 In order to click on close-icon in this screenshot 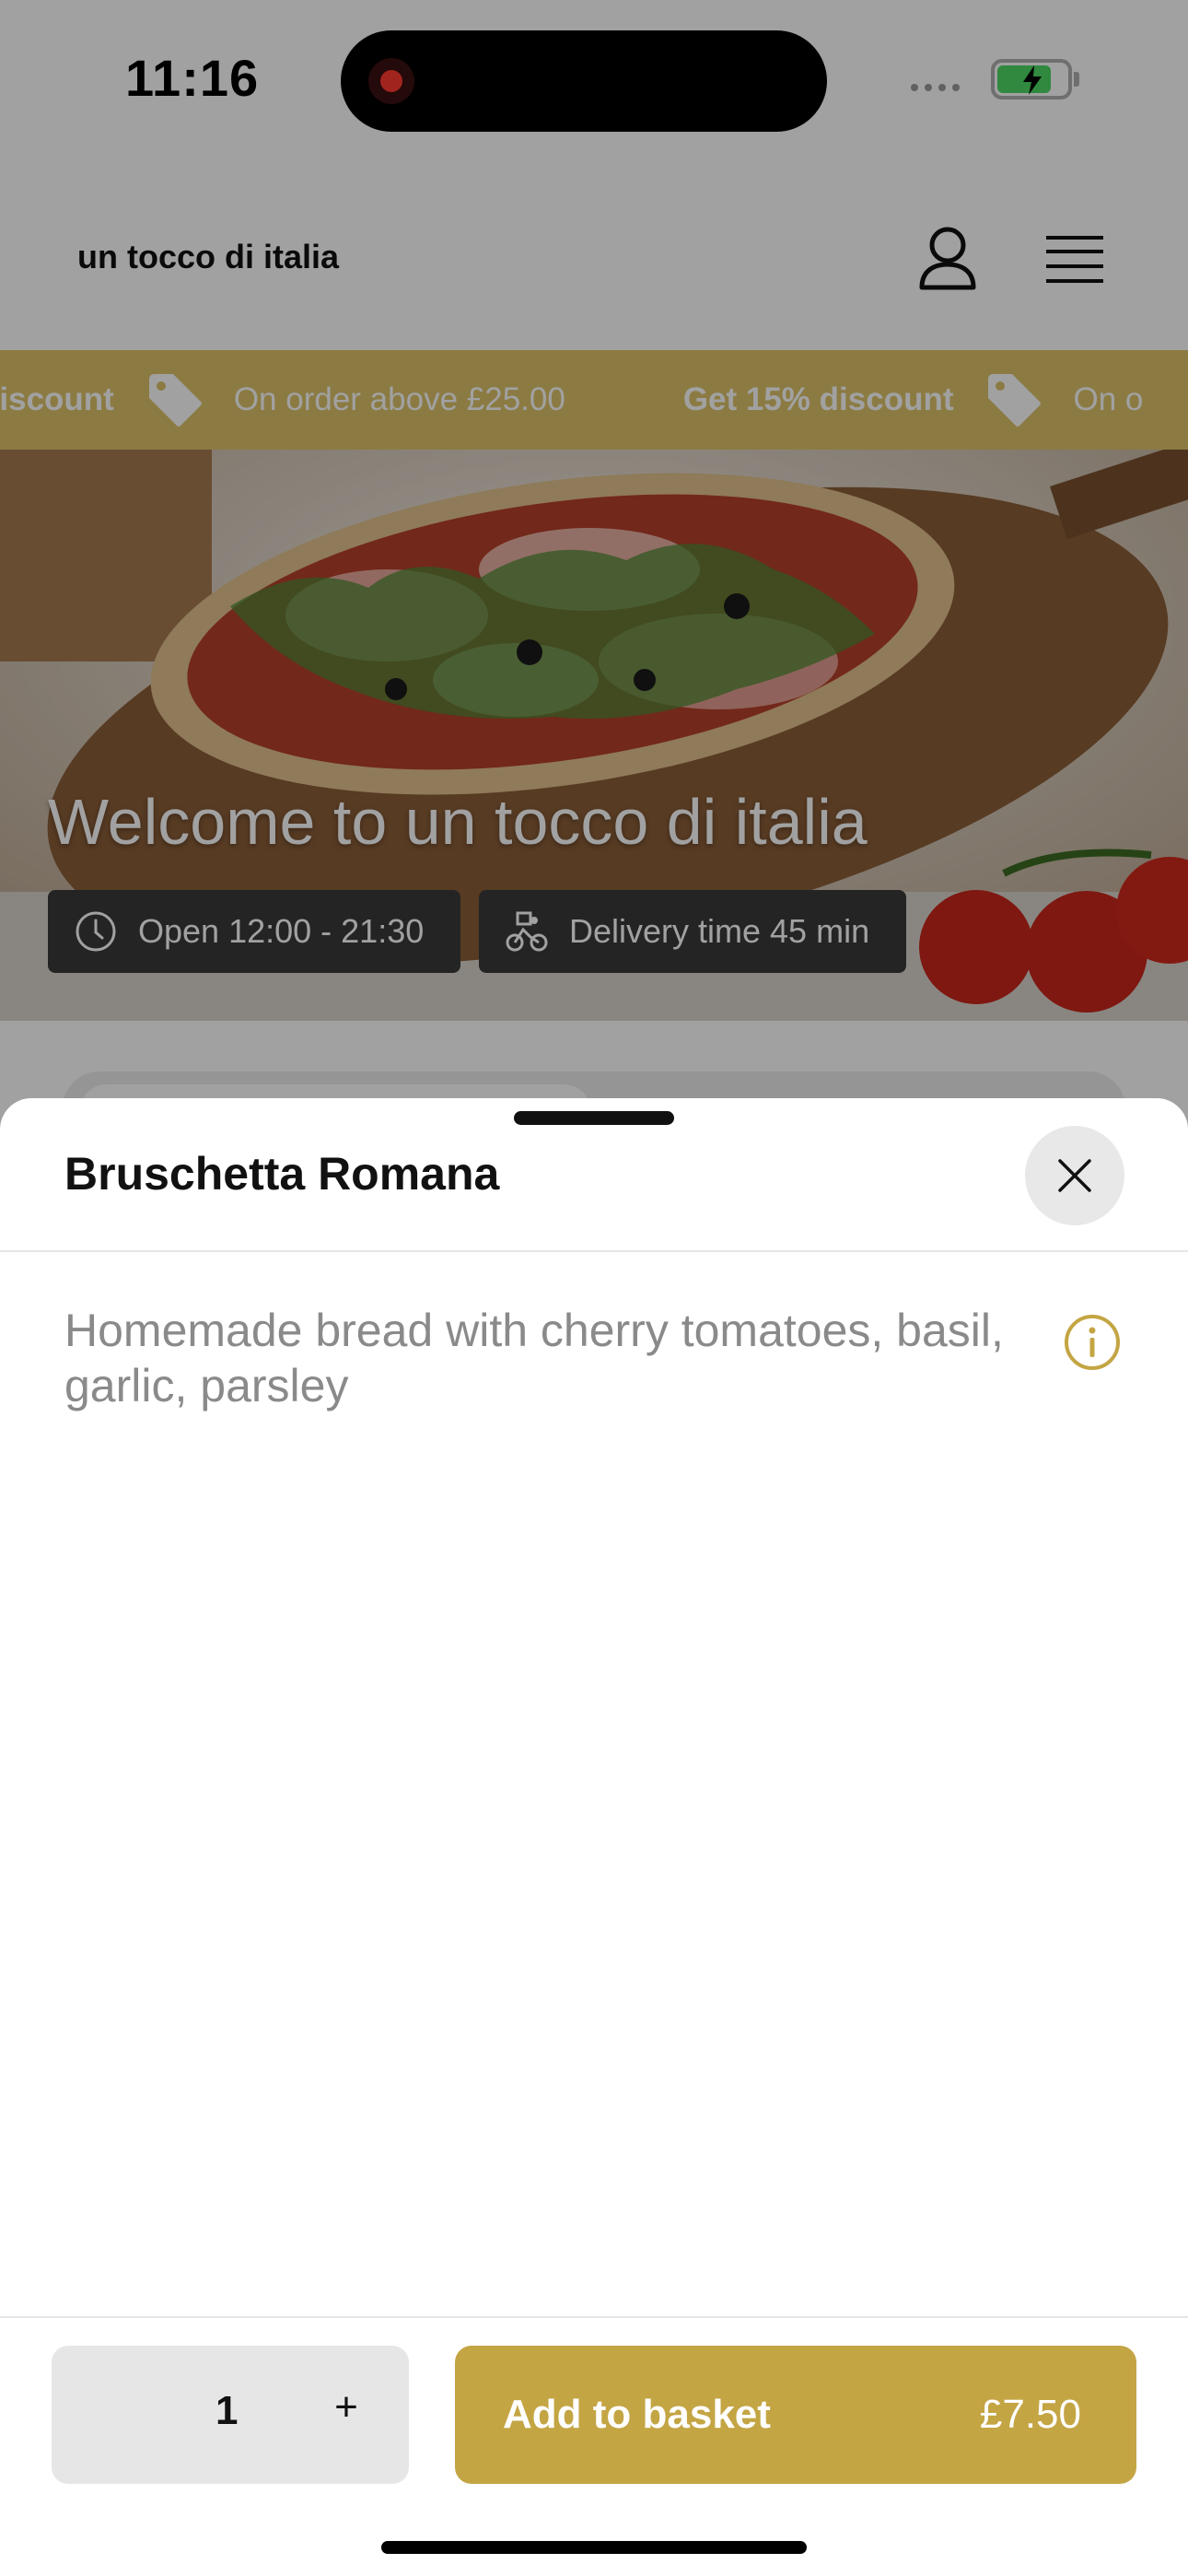, I will do `click(1074, 1175)`.